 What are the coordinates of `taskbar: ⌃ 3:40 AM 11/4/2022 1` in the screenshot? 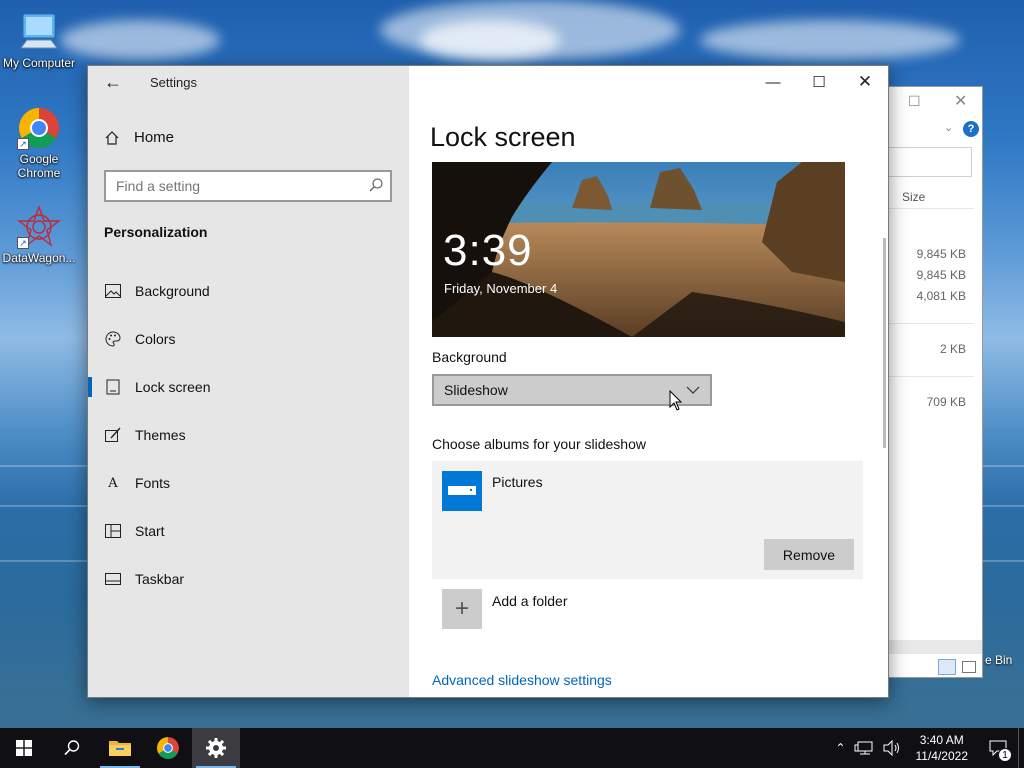 It's located at (512, 748).